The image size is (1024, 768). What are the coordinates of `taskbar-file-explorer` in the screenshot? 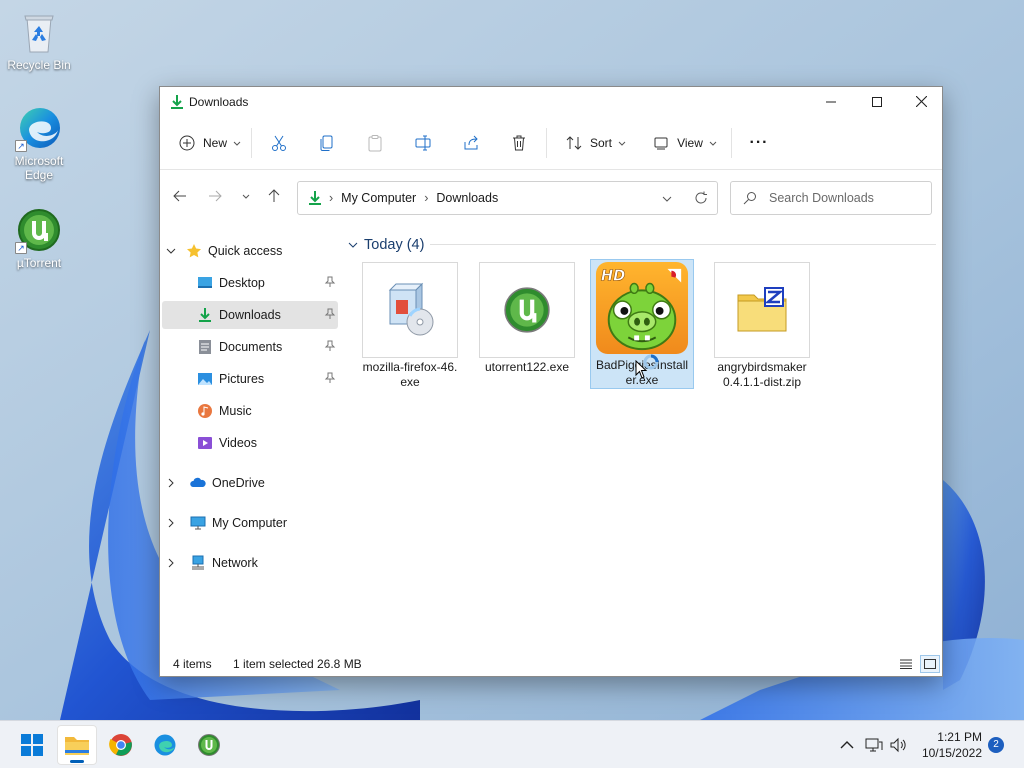 It's located at (77, 745).